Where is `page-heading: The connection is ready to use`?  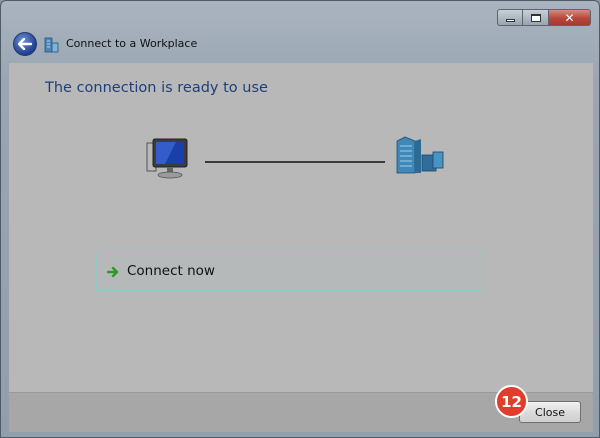
page-heading: The connection is ready to use is located at coordinates (156, 88).